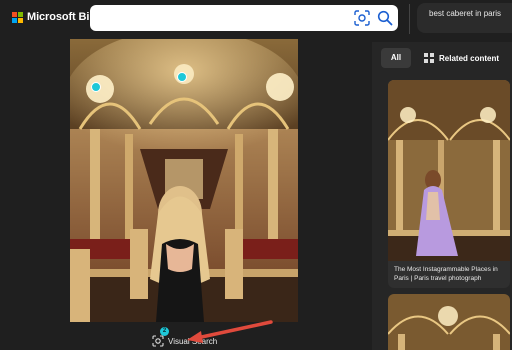 This screenshot has width=512, height=350. What do you see at coordinates (385, 18) in the screenshot?
I see `search-icon` at bounding box center [385, 18].